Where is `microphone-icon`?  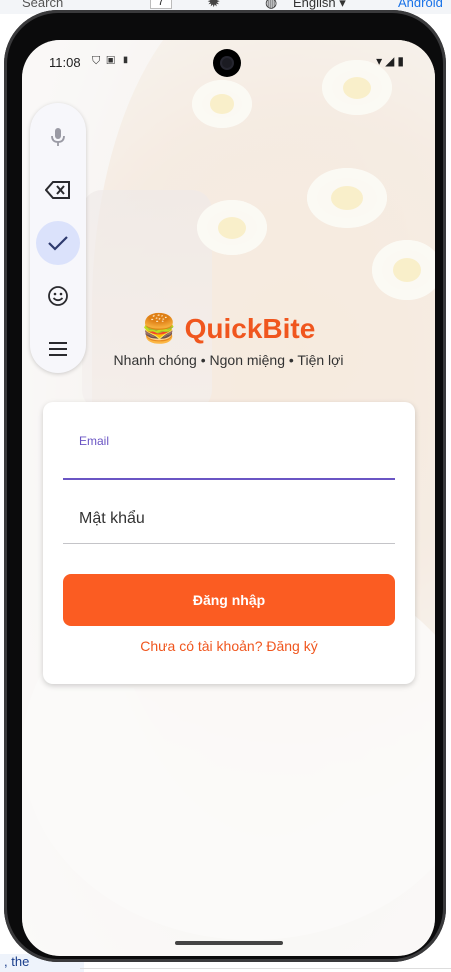 microphone-icon is located at coordinates (58, 137).